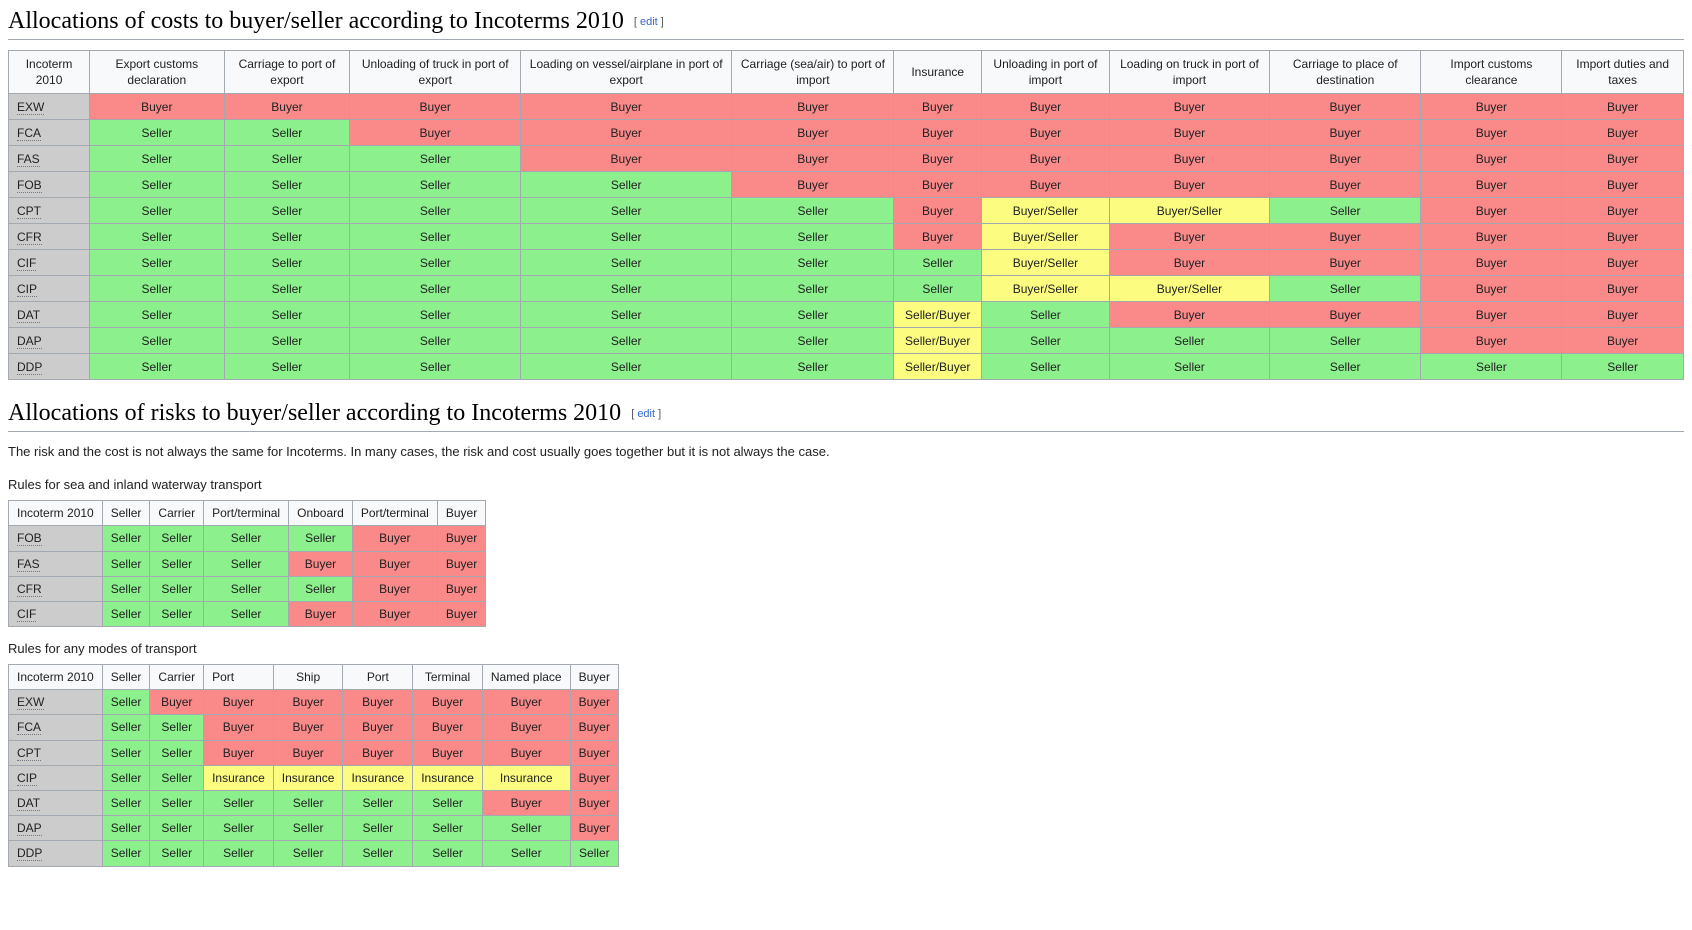  I want to click on cell-cip-7: Buyer/Seller, so click(1189, 289).